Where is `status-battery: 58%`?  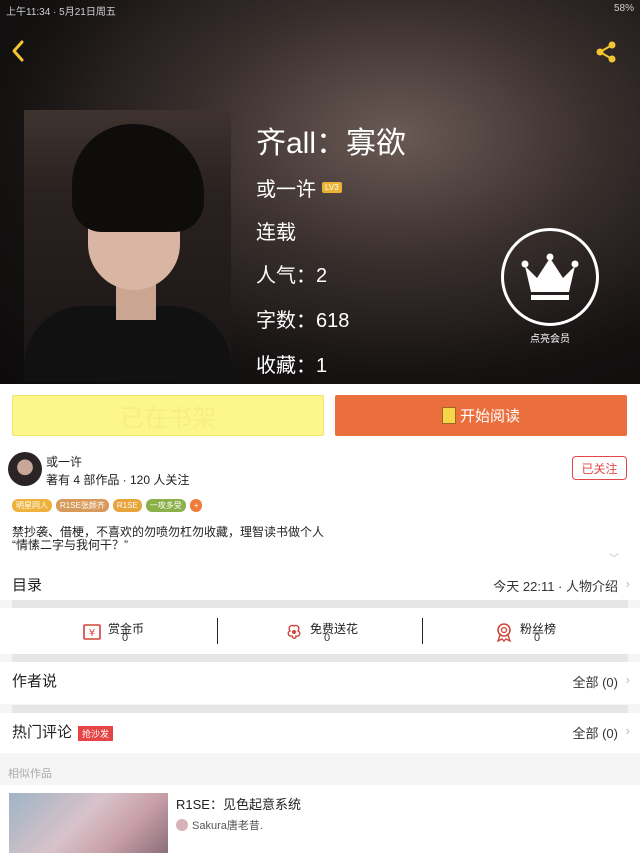 status-battery: 58% is located at coordinates (623, 8).